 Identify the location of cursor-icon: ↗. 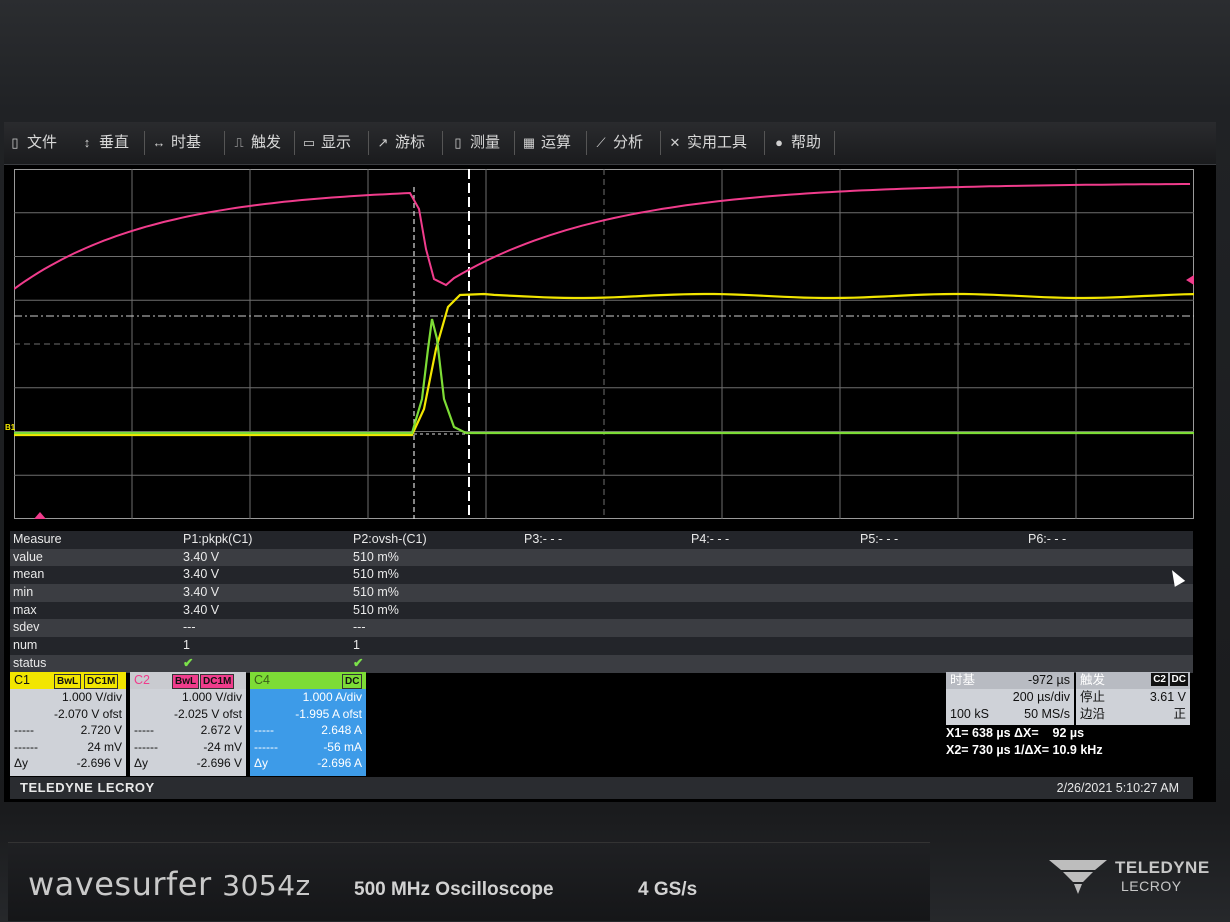
(383, 142).